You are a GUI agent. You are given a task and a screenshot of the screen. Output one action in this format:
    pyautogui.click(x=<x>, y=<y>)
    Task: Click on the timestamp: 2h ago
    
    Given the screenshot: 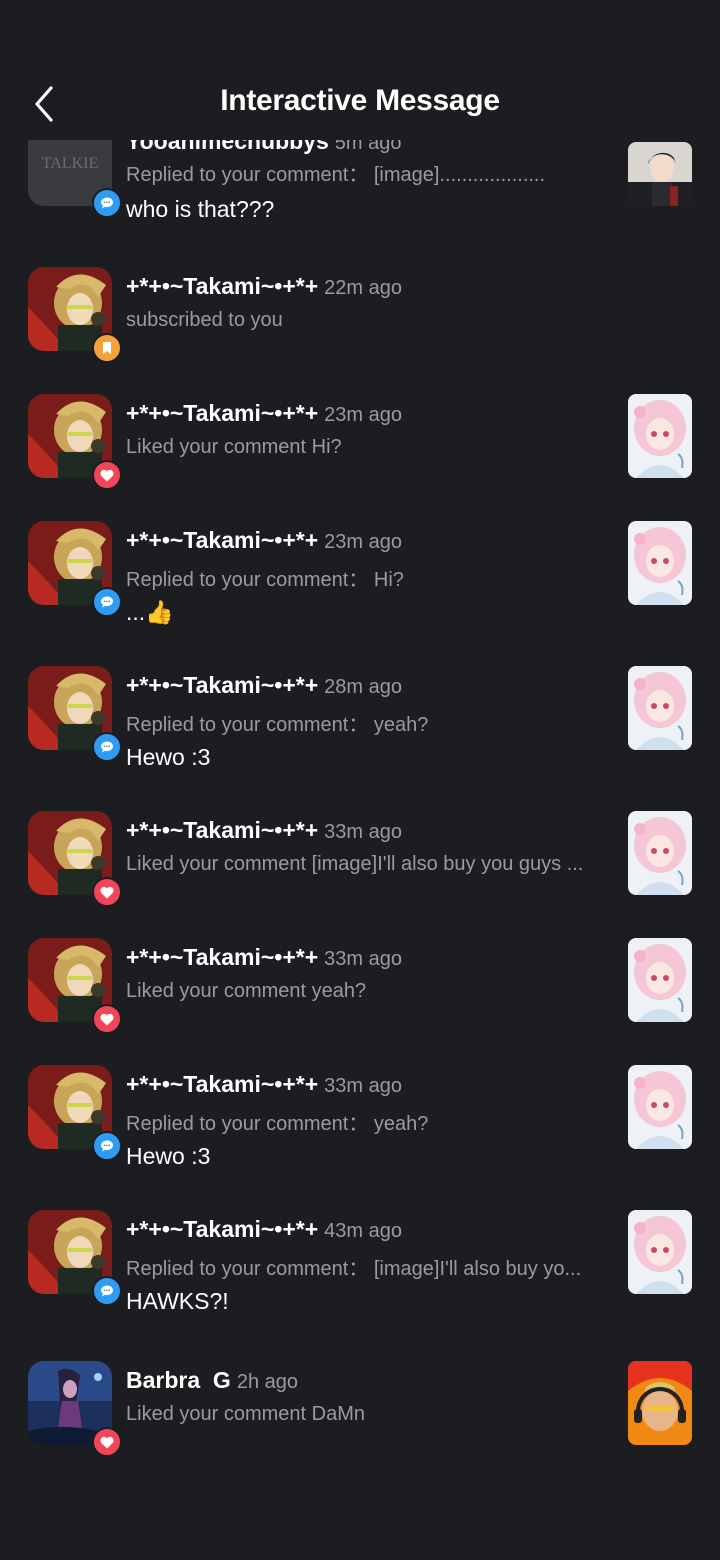 What is the action you would take?
    pyautogui.click(x=267, y=1382)
    